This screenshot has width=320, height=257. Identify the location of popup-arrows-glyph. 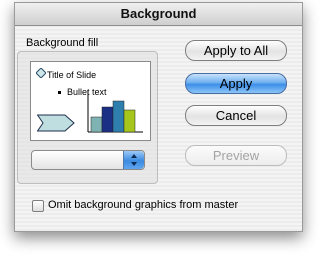
(134, 160).